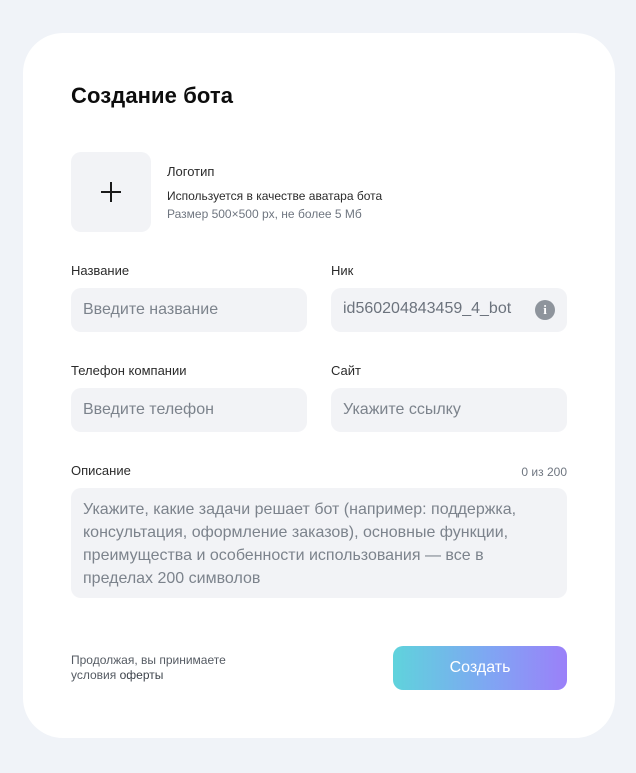  What do you see at coordinates (544, 472) in the screenshot?
I see `description-counter: 0 из 200` at bounding box center [544, 472].